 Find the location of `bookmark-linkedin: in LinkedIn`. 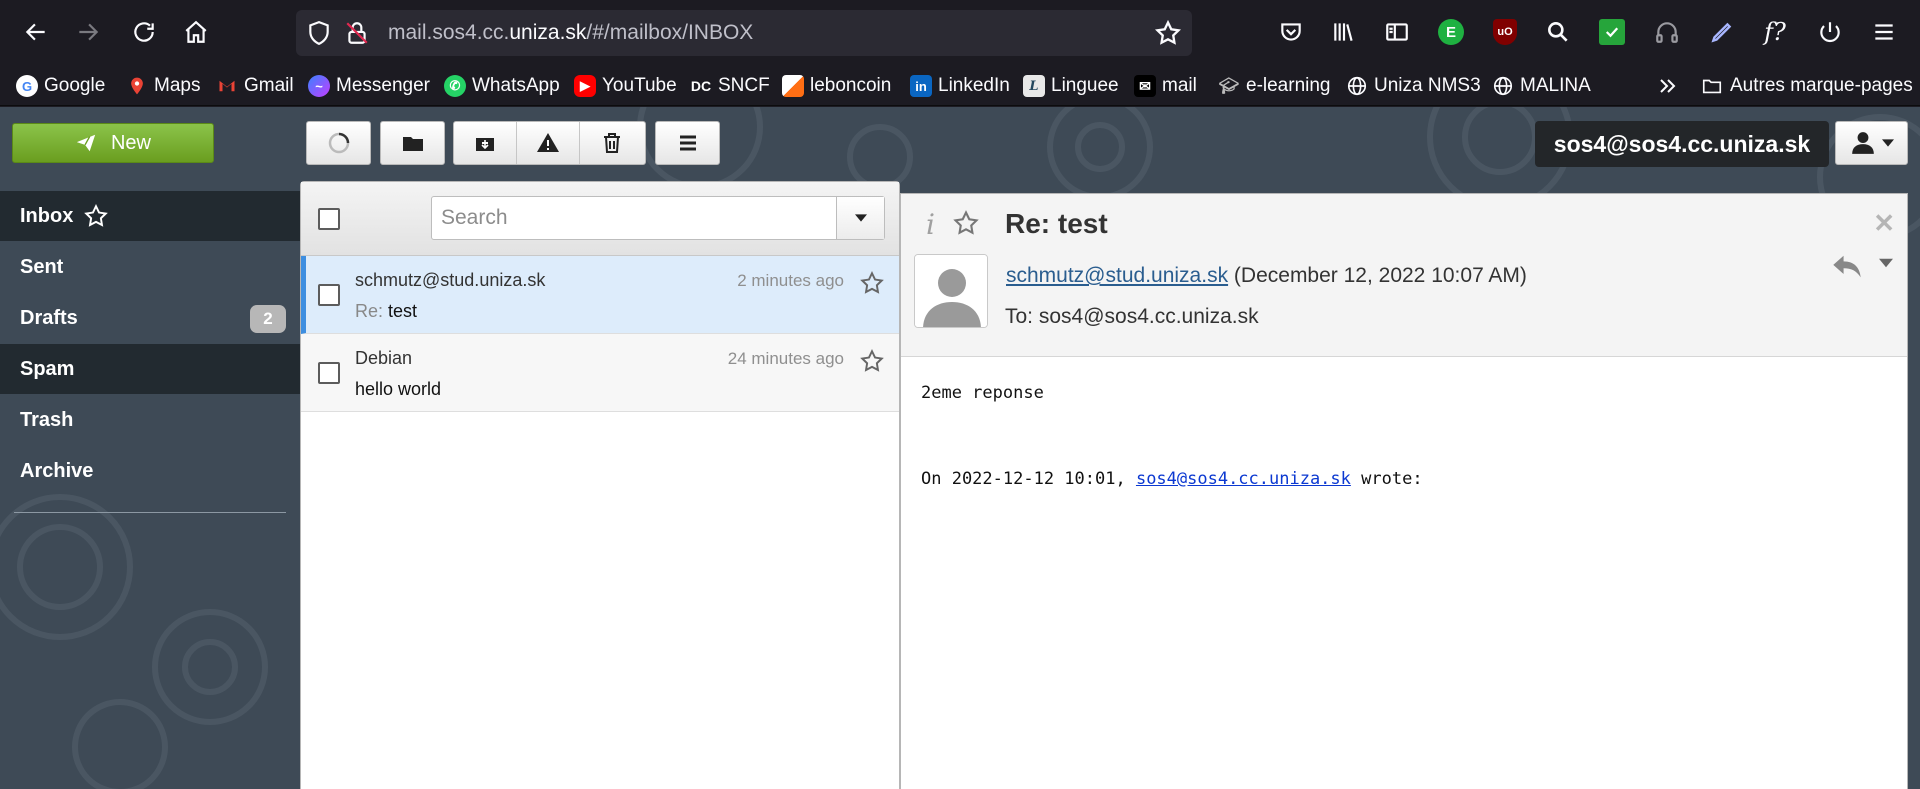

bookmark-linkedin: in LinkedIn is located at coordinates (960, 86).